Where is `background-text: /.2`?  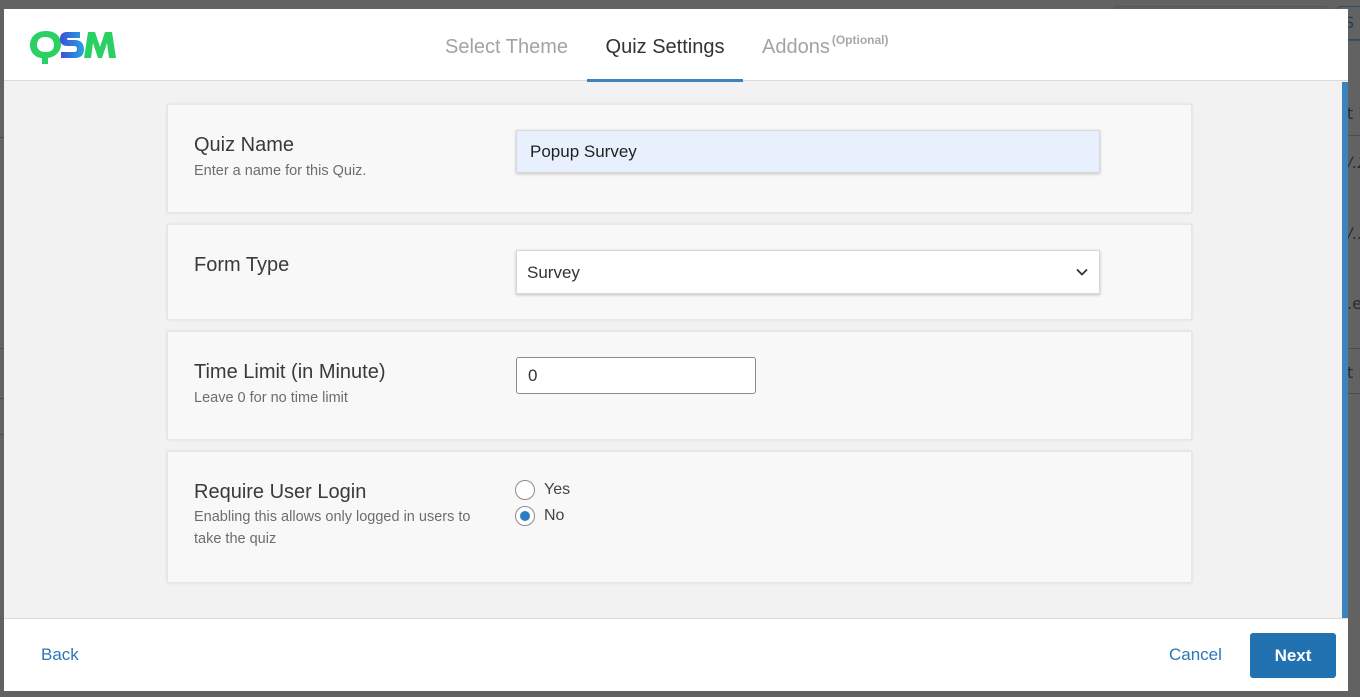
background-text: /.2 is located at coordinates (1353, 162).